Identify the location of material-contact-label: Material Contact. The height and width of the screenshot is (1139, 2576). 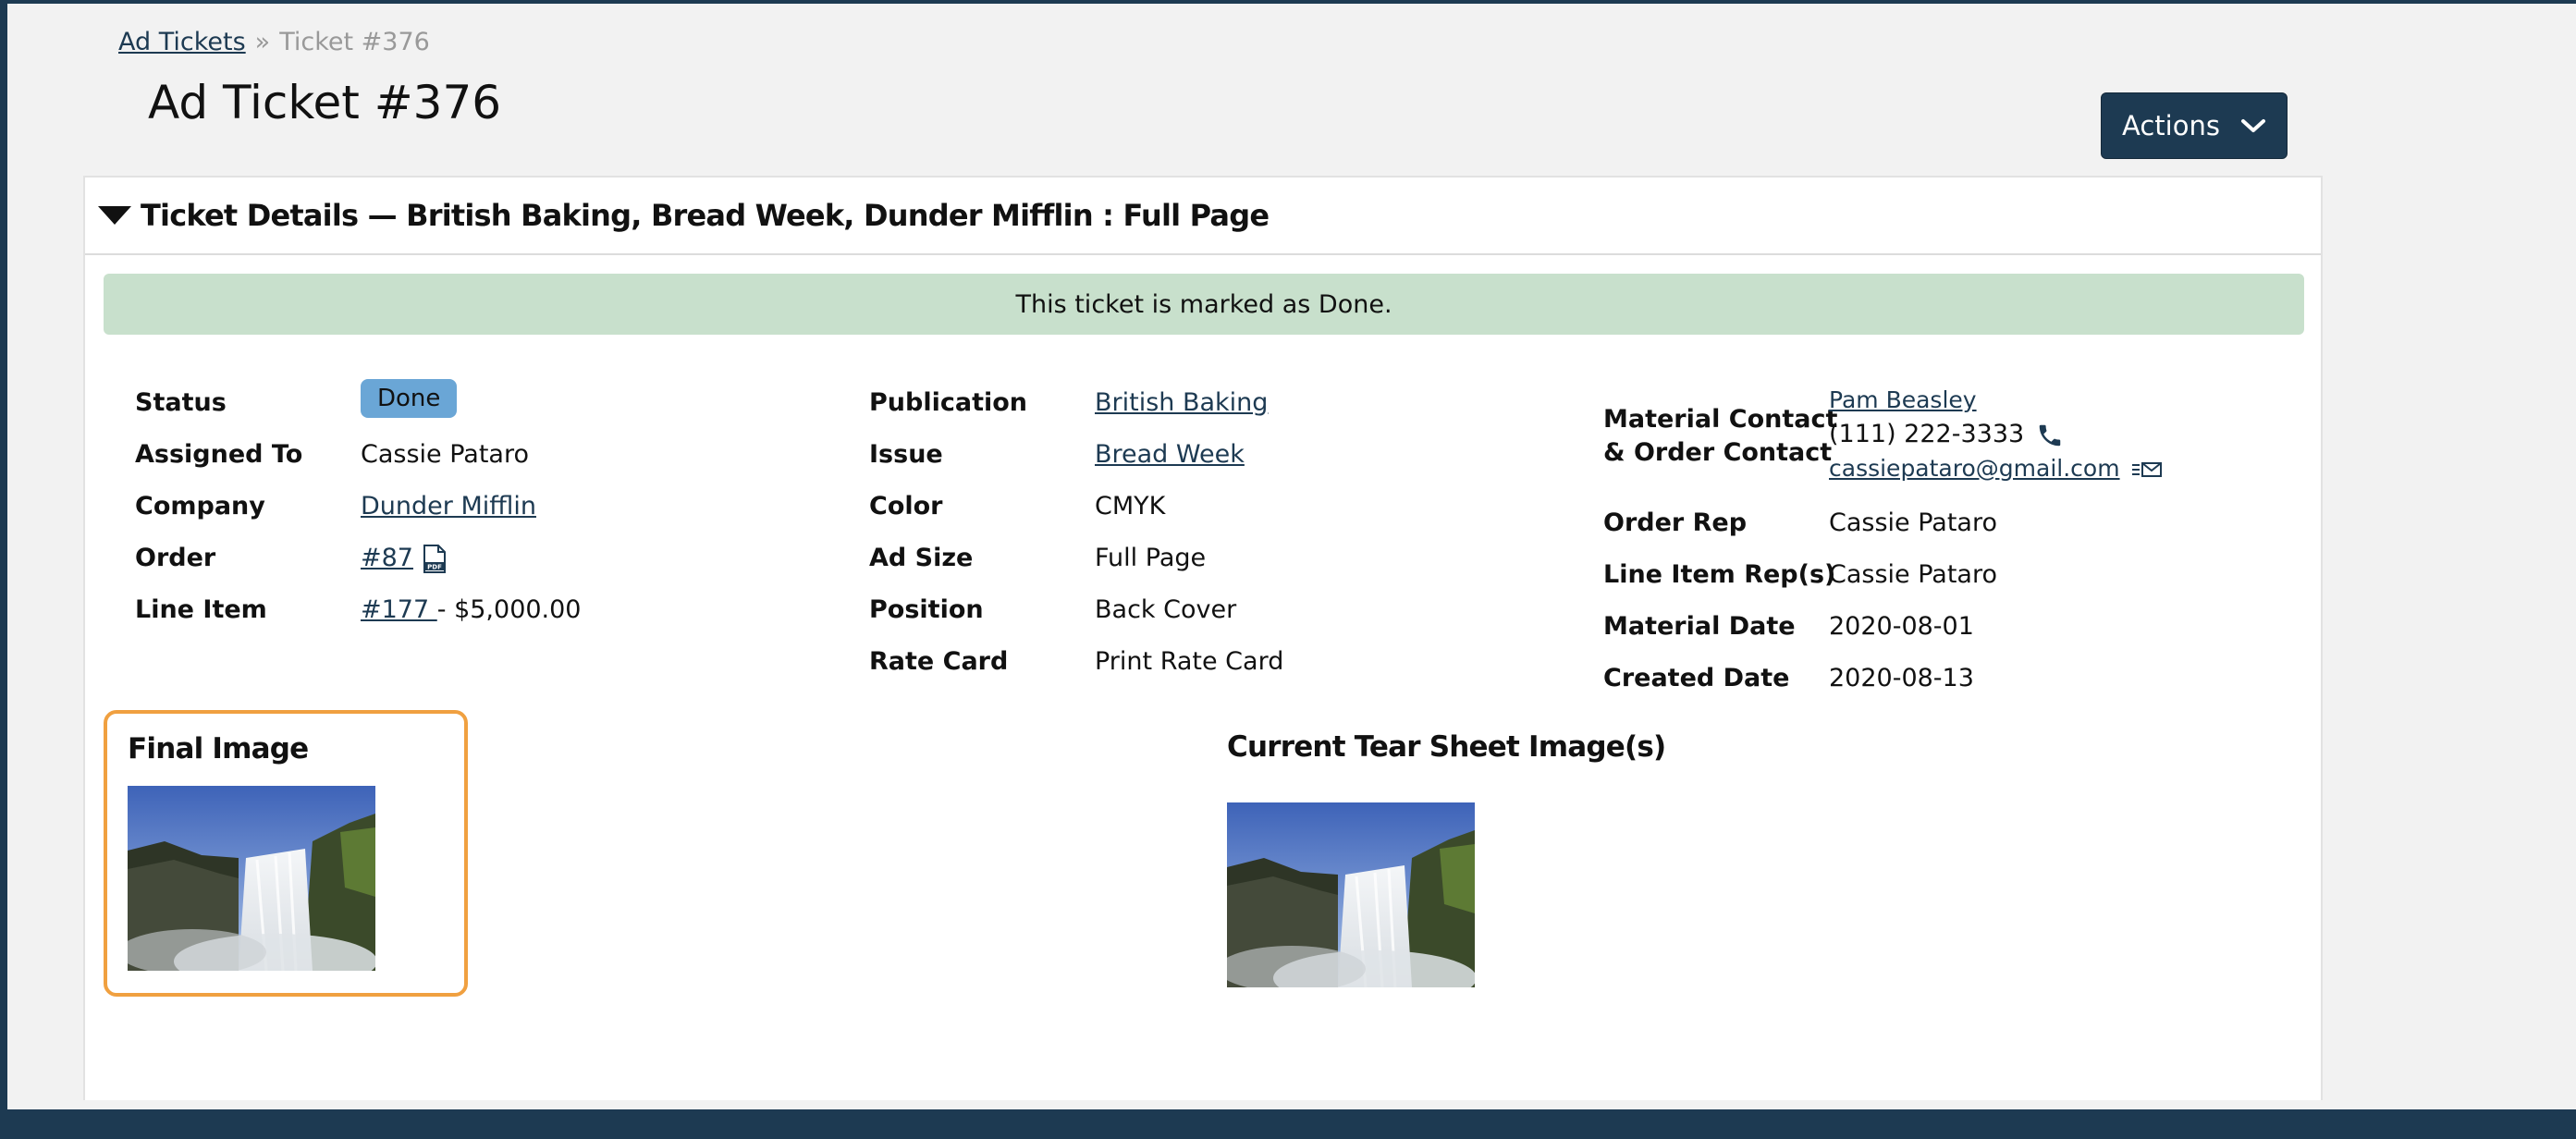
(1720, 419).